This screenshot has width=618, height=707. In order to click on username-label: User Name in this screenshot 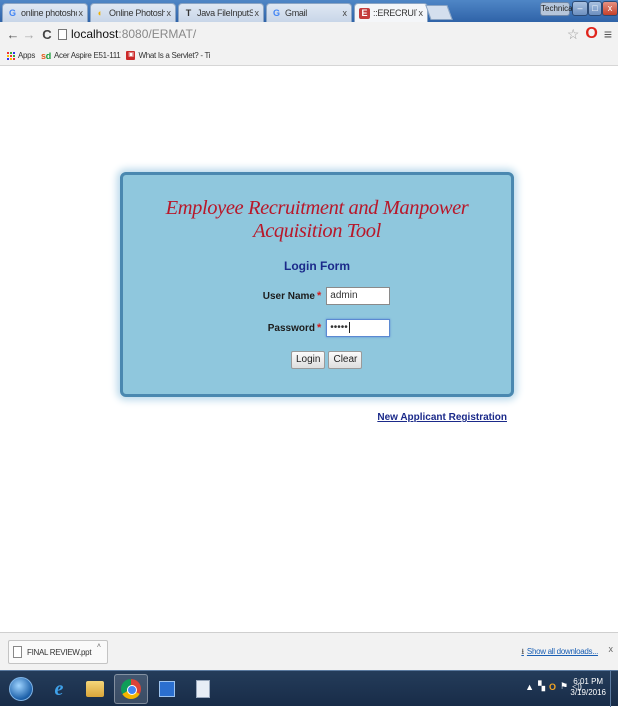, I will do `click(288, 296)`.